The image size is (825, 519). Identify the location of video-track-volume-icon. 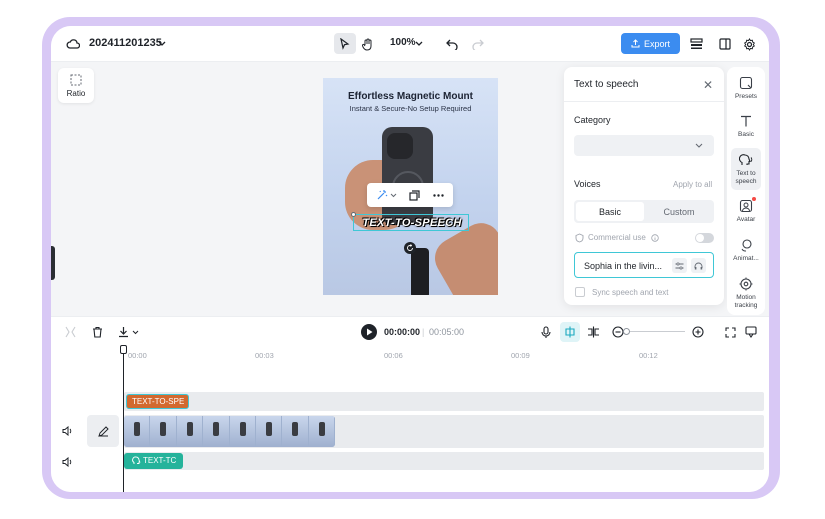
(67, 431).